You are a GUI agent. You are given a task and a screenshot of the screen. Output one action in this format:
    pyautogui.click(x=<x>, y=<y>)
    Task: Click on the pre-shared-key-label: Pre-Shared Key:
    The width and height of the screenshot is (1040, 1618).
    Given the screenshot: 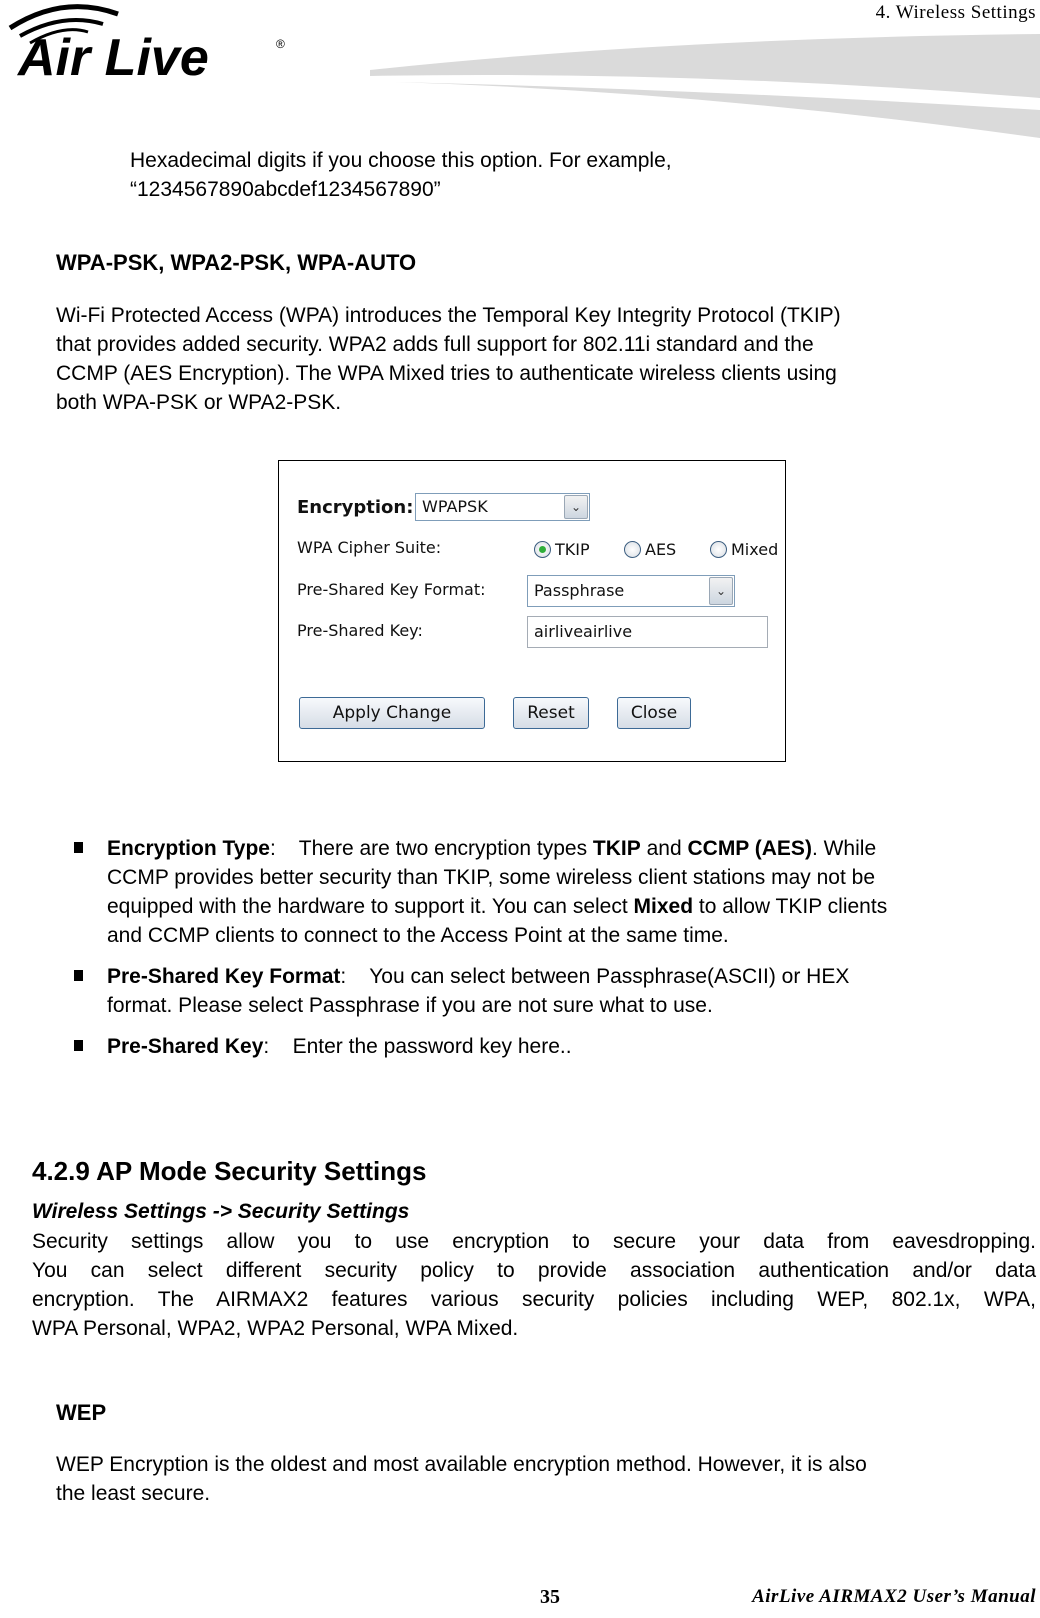 What is the action you would take?
    pyautogui.click(x=360, y=630)
    